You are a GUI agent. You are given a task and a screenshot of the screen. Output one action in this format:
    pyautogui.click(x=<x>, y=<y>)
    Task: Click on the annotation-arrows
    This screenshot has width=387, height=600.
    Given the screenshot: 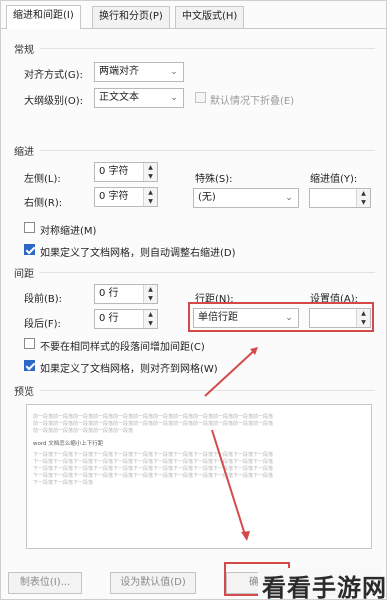 What is the action you would take?
    pyautogui.click(x=231, y=444)
    